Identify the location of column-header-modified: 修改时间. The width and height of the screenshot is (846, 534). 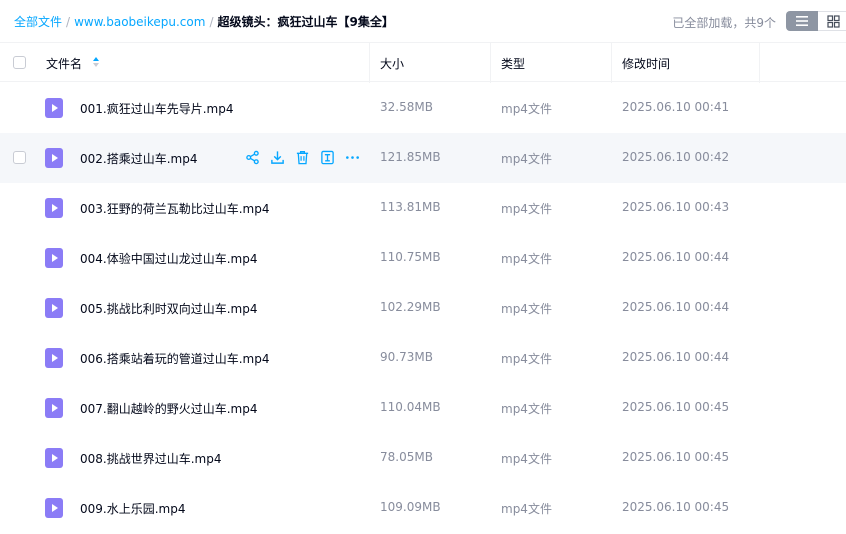
(646, 63).